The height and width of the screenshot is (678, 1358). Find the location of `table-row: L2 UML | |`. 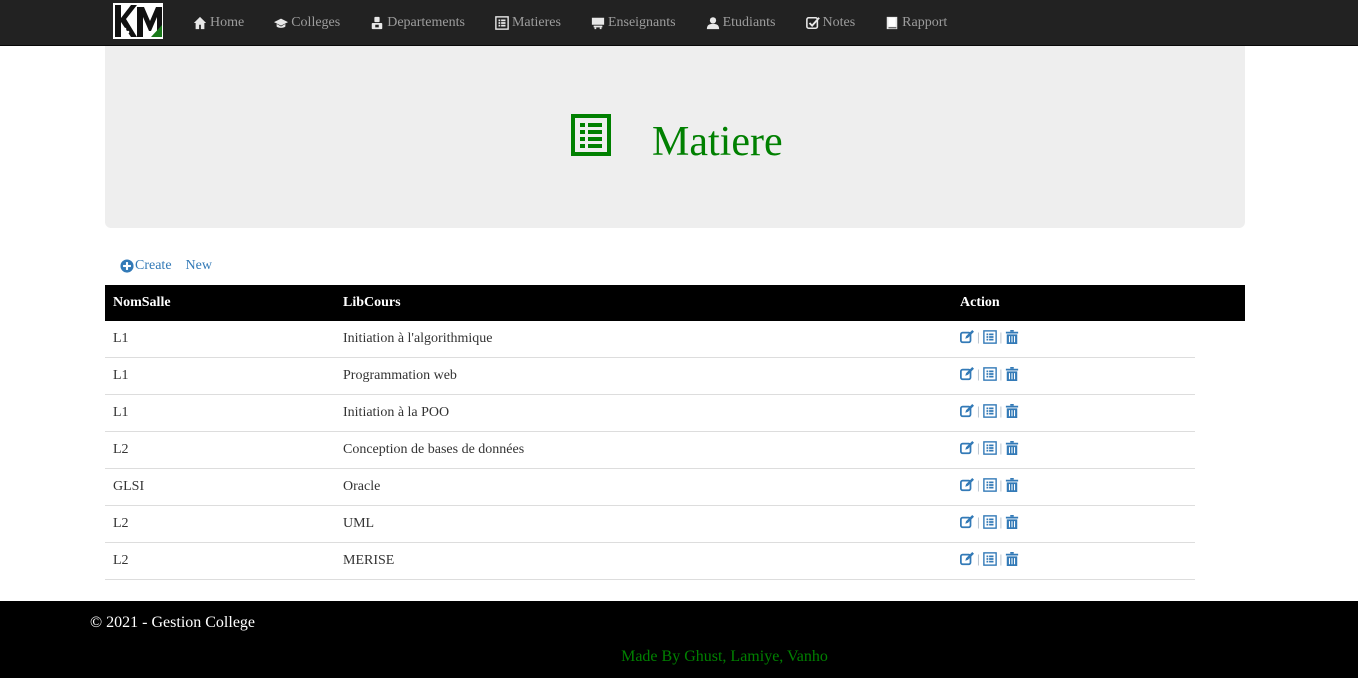

table-row: L2 UML | | is located at coordinates (650, 524).